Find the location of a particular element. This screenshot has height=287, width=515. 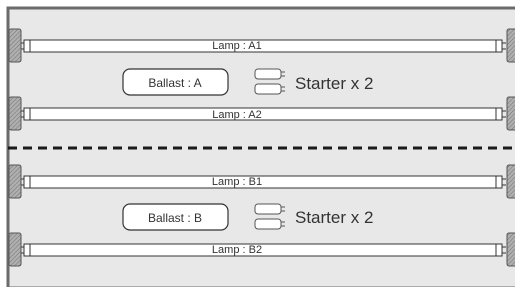

ballast-b: Ballast : B is located at coordinates (175, 217).